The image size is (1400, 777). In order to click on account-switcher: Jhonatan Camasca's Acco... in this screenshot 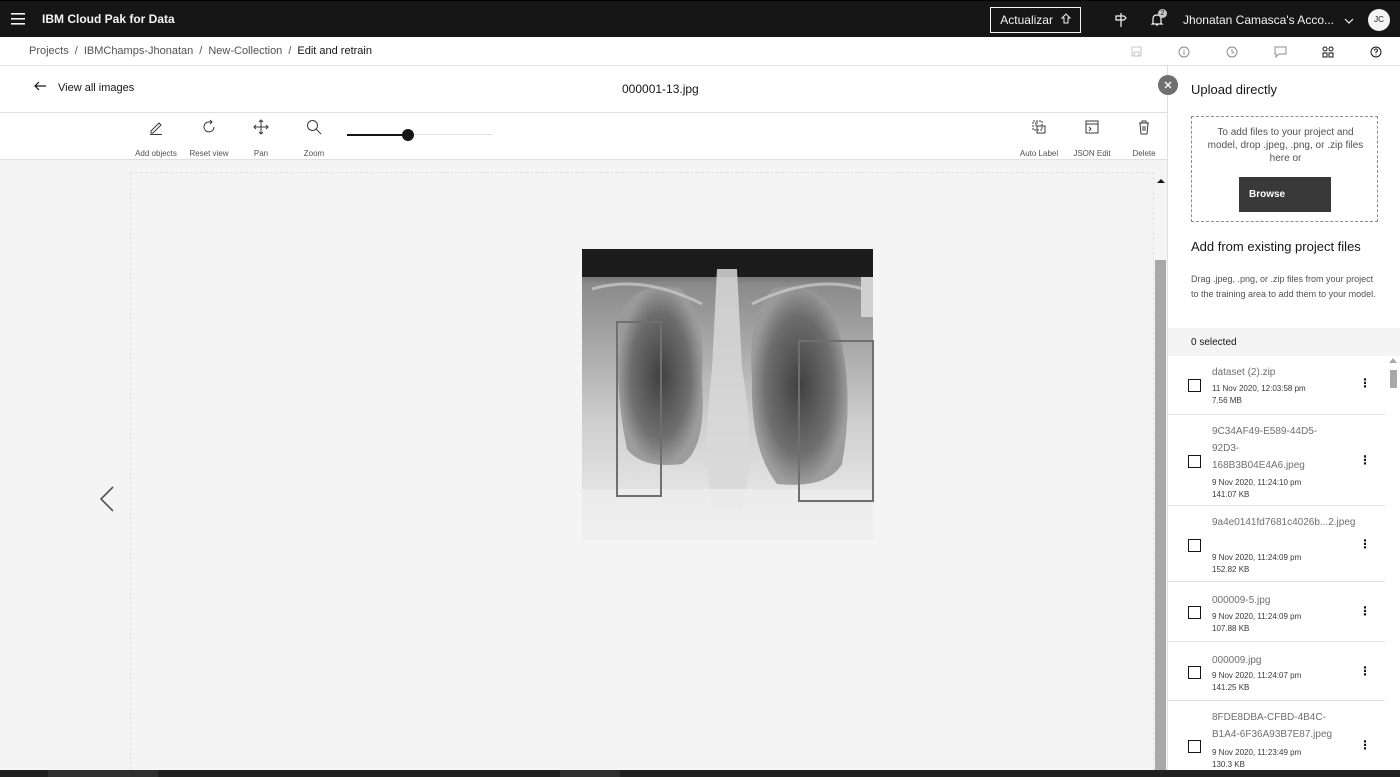, I will do `click(1268, 20)`.